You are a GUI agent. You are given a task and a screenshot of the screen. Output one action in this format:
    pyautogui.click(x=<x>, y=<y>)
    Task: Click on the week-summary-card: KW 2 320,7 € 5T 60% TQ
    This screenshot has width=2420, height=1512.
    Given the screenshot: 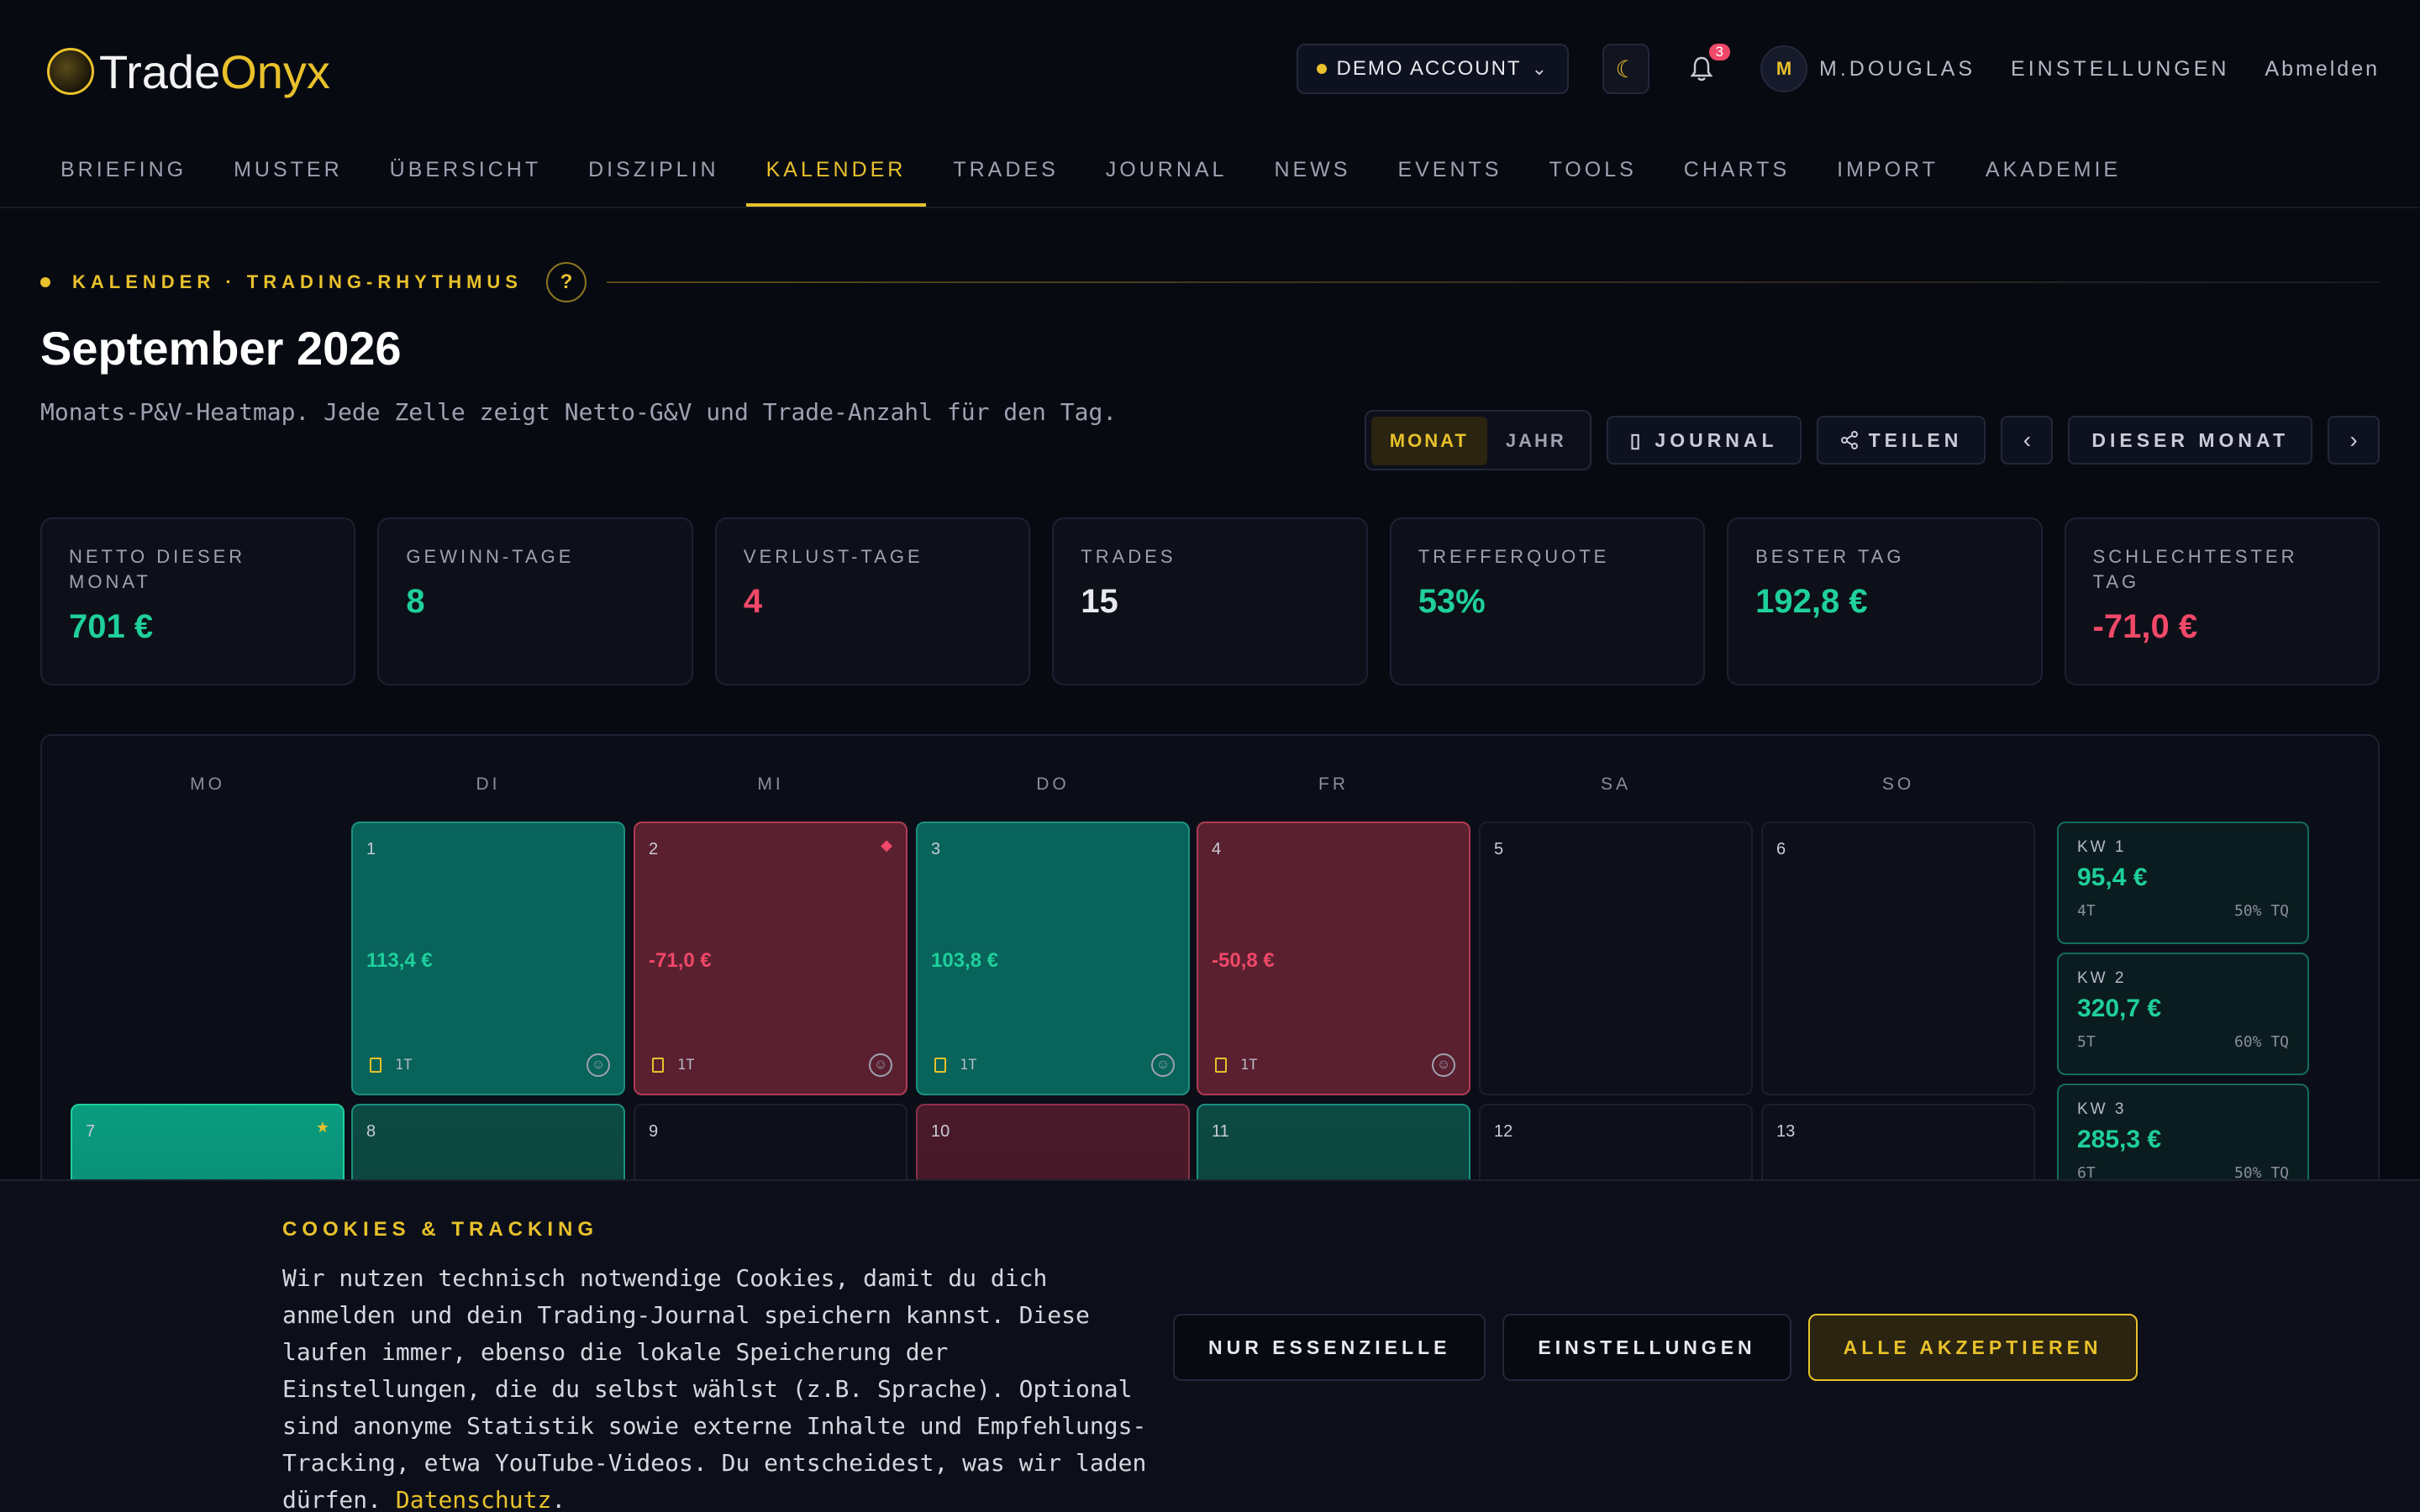 What is the action you would take?
    pyautogui.click(x=2183, y=1014)
    